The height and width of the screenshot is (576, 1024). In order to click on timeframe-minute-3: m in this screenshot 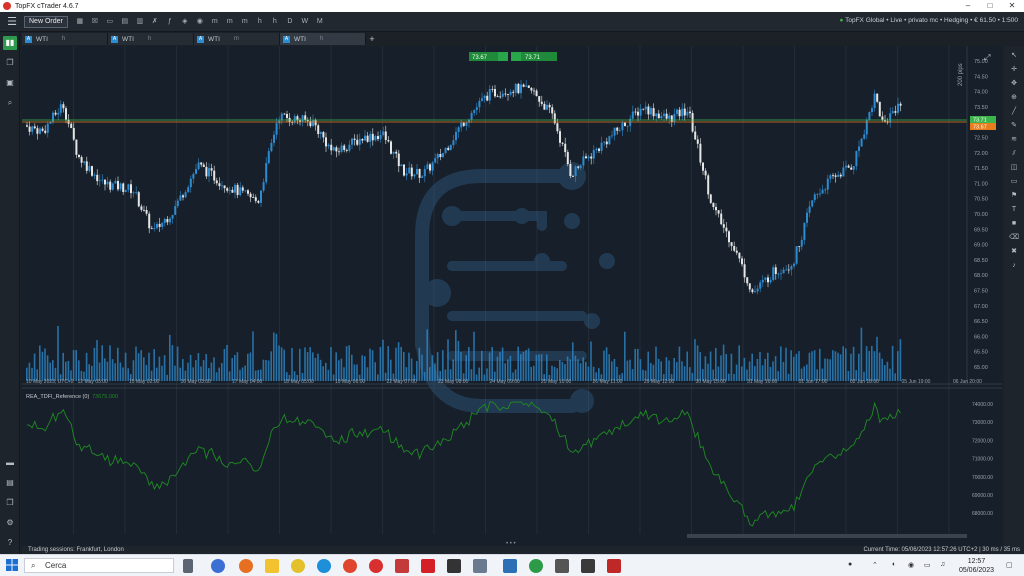, I will do `click(245, 22)`.